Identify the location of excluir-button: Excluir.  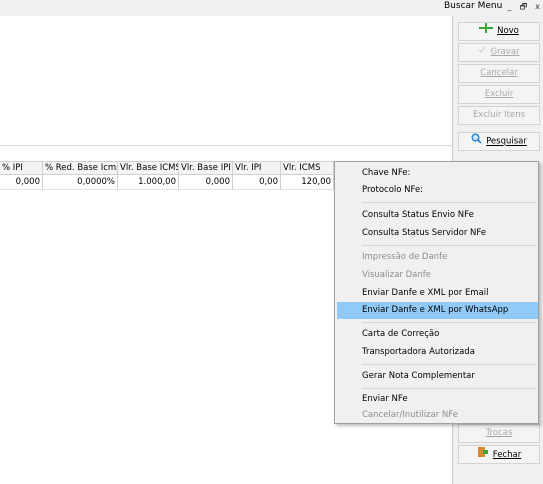
(499, 94).